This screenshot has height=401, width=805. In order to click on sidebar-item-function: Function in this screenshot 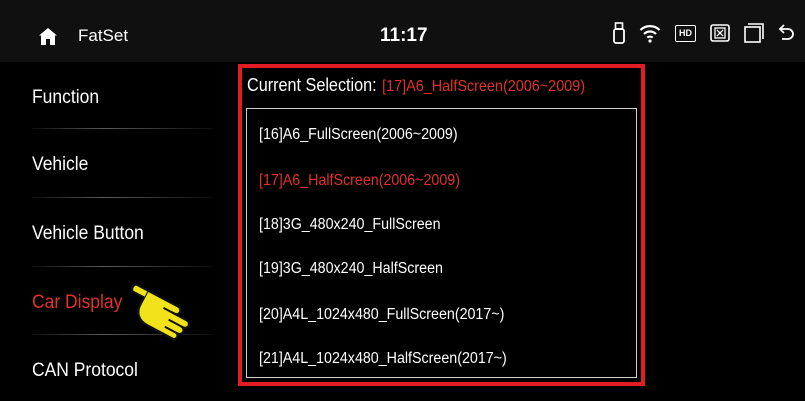, I will do `click(112, 95)`.